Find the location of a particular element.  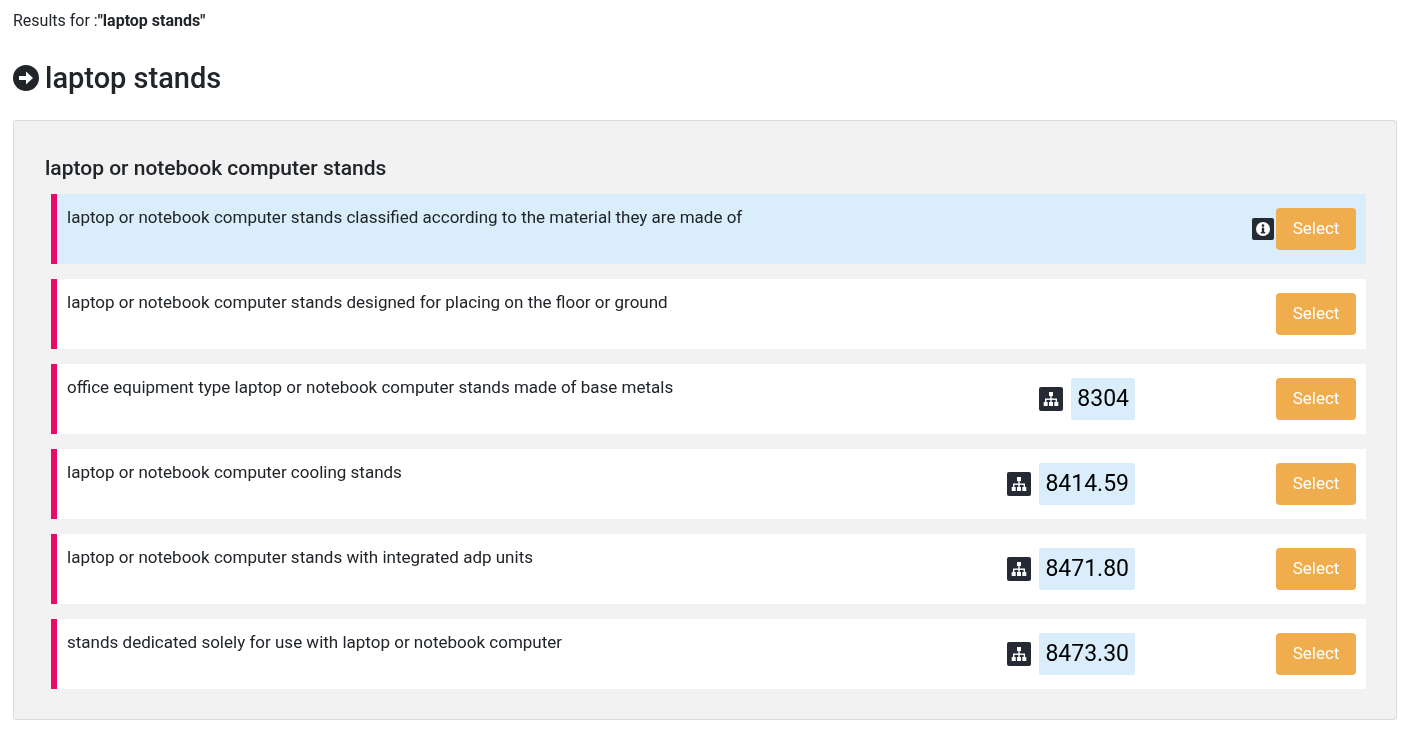

row-description: stands dedicated solely for use with laptop or notebook computer is located at coordinates (315, 642).